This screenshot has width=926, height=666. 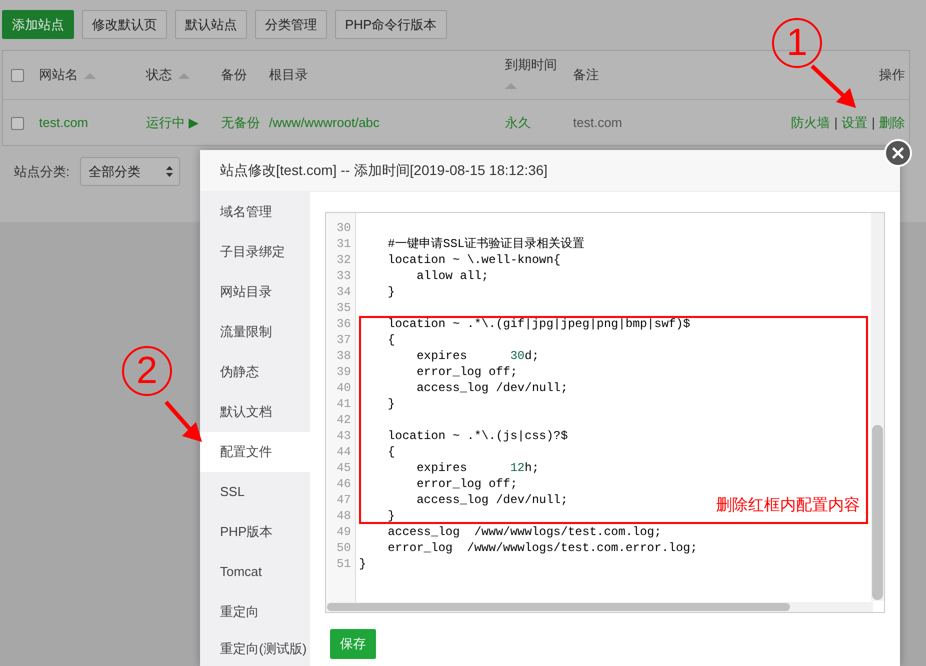 I want to click on toolbar-button: 修改默认页, so click(x=124, y=24).